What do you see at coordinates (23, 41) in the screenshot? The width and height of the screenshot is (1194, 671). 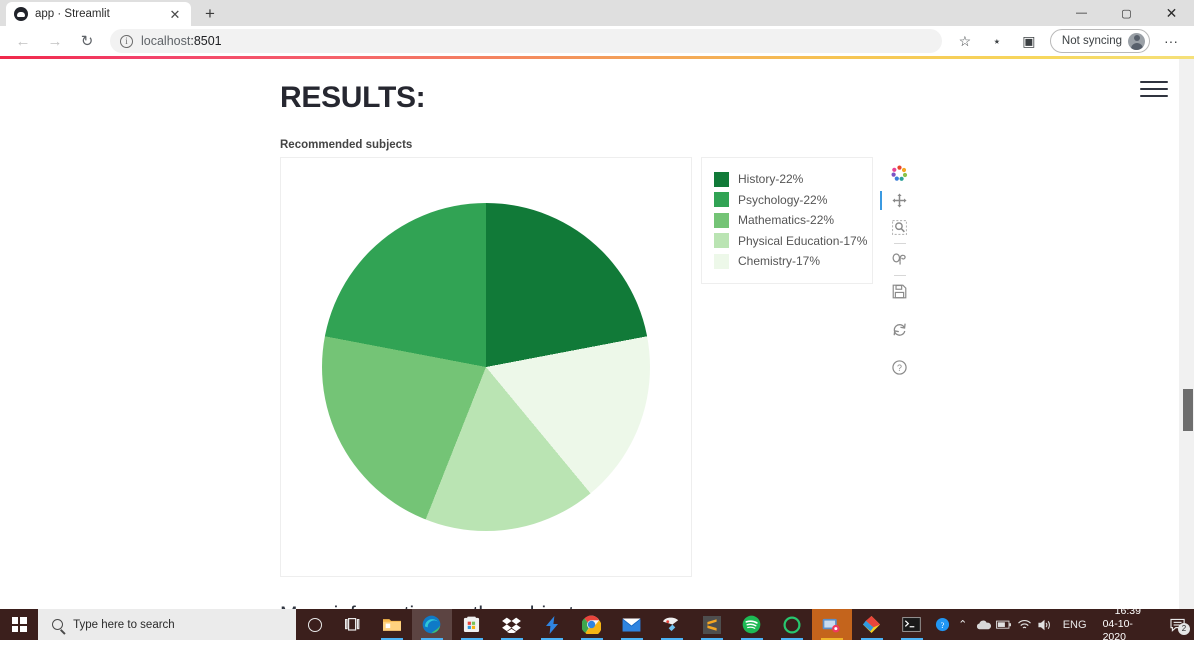 I see `back-button: ←` at bounding box center [23, 41].